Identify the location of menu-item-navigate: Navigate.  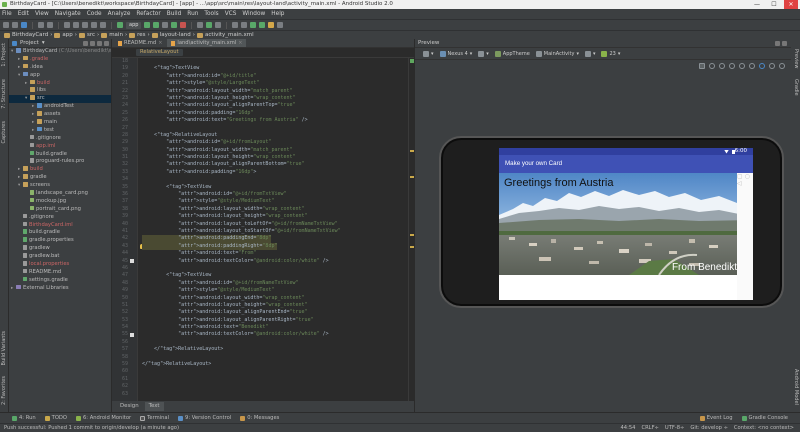
(68, 14).